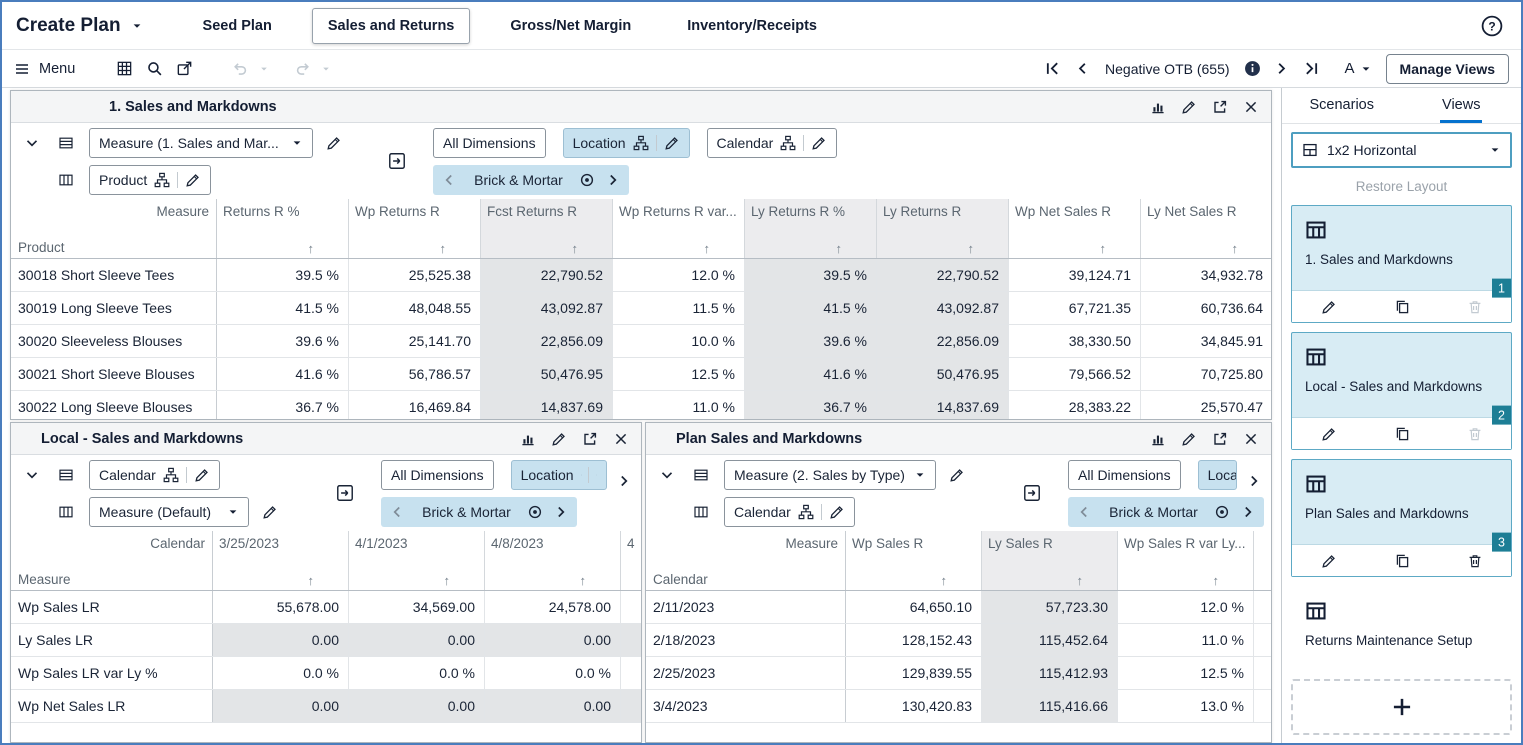 The image size is (1523, 745). What do you see at coordinates (240, 69) in the screenshot?
I see `undo-button` at bounding box center [240, 69].